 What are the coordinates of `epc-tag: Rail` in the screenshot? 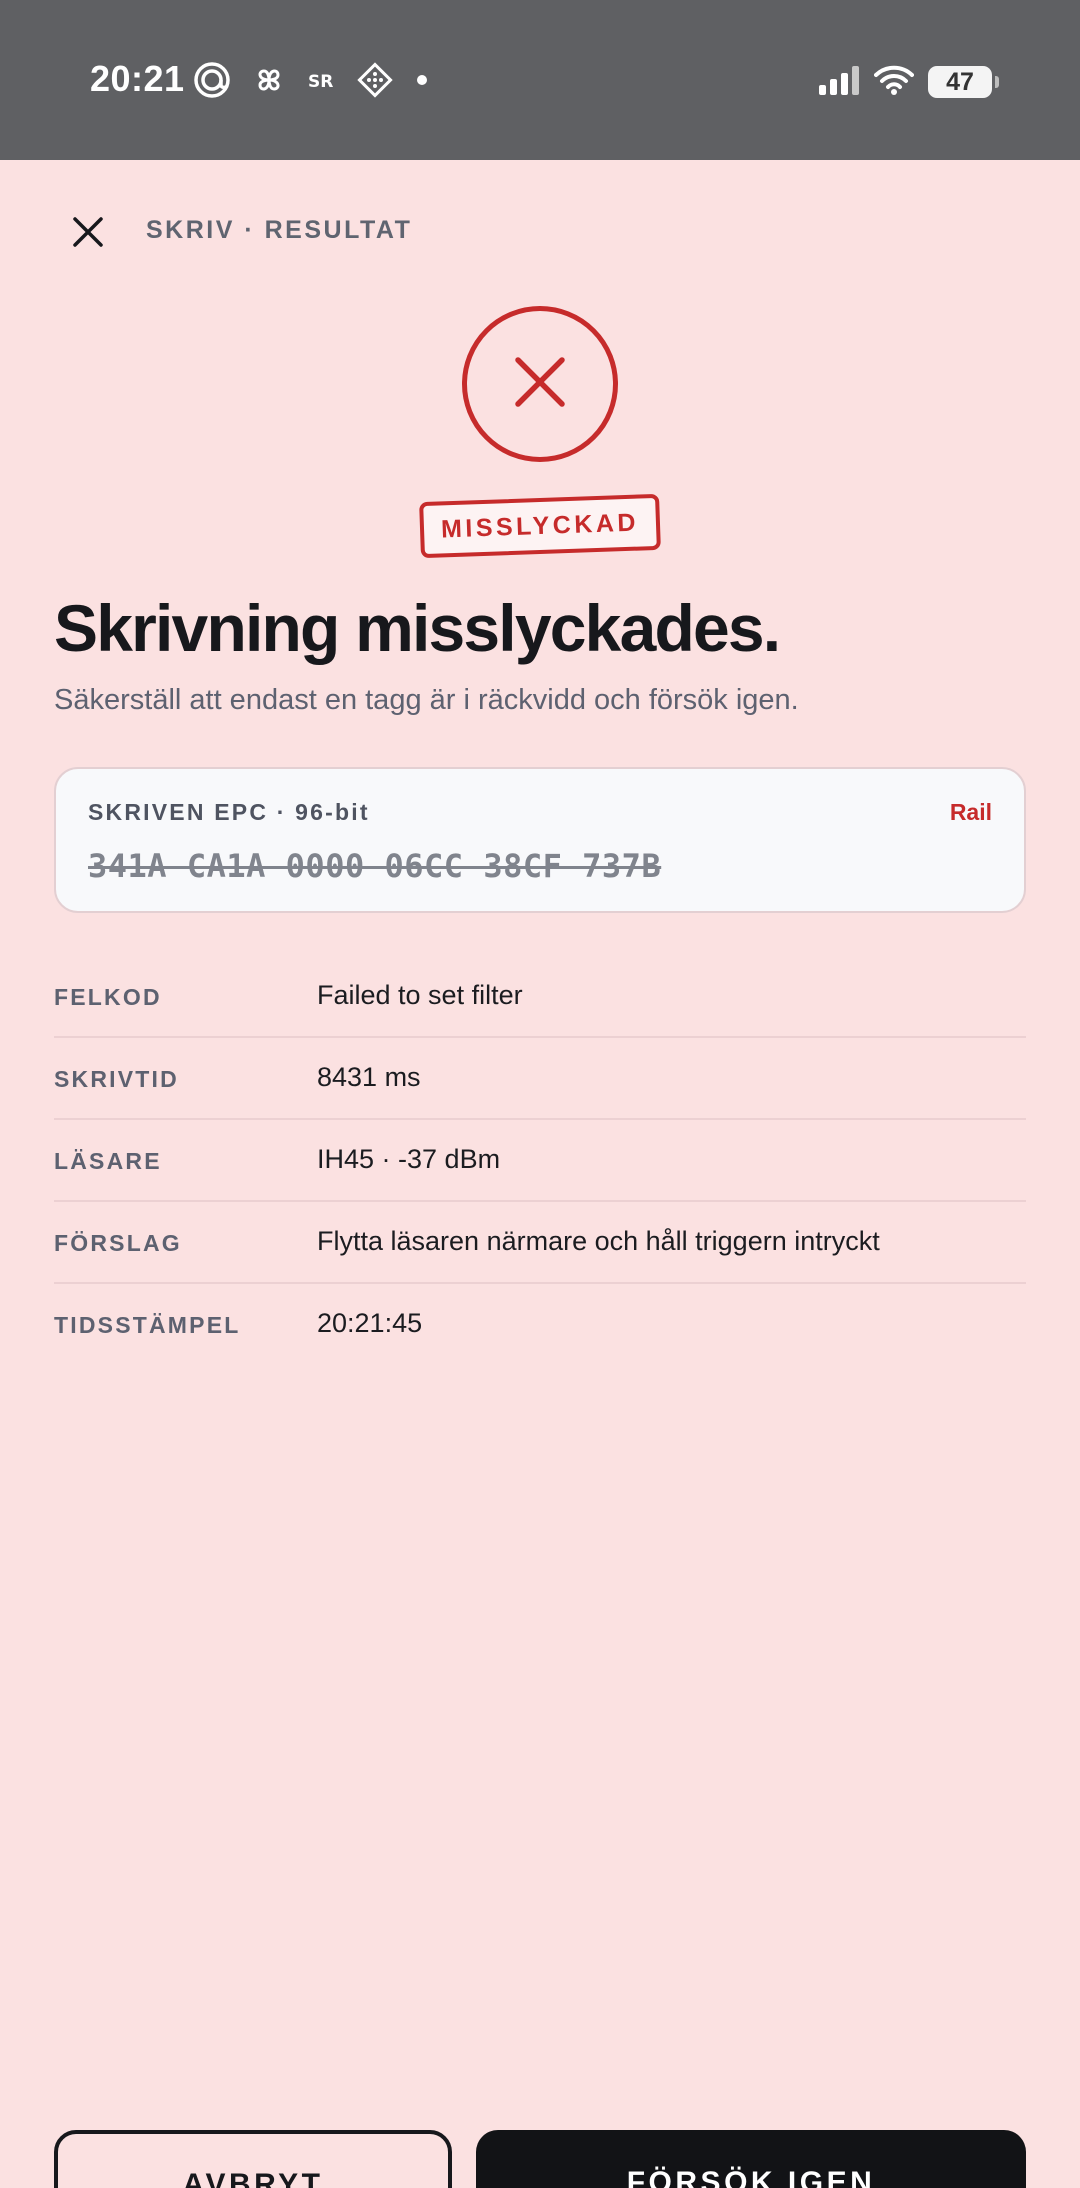 It's located at (970, 812).